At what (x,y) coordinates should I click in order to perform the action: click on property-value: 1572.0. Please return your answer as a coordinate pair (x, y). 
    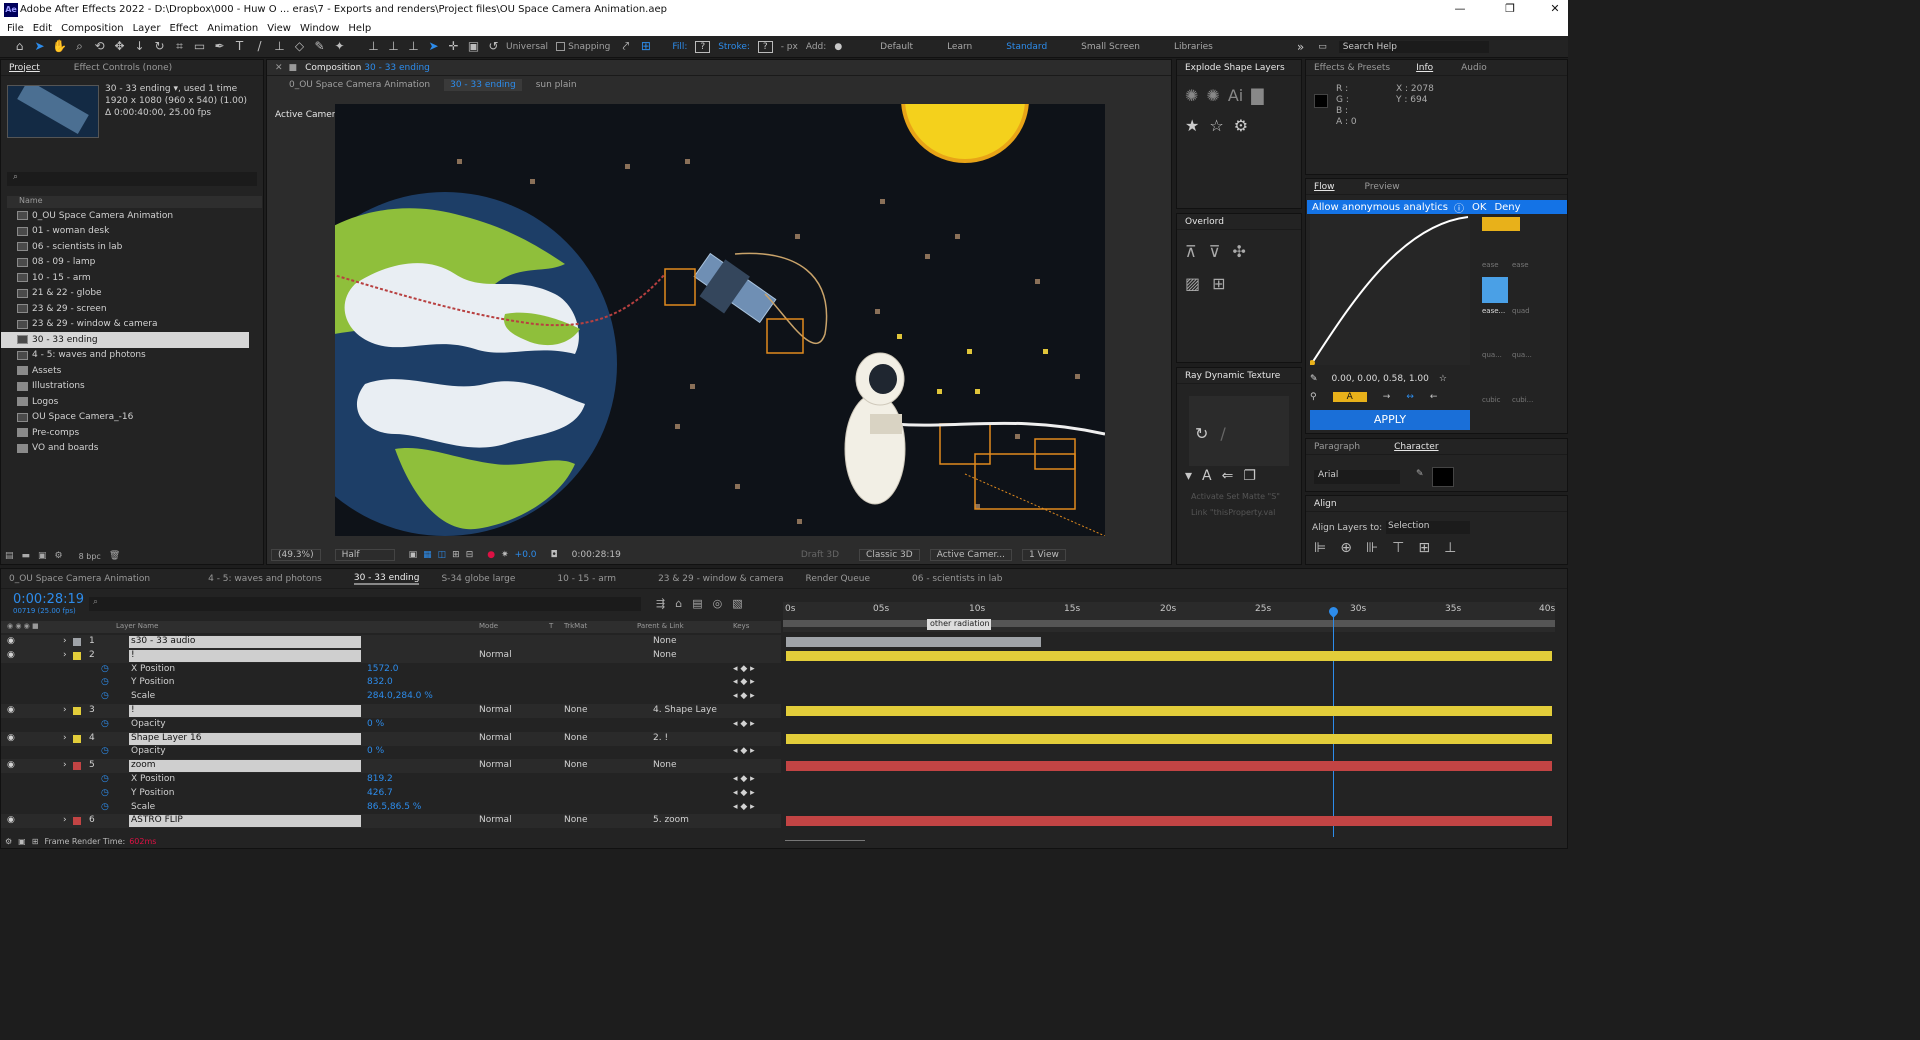
    Looking at the image, I should click on (383, 669).